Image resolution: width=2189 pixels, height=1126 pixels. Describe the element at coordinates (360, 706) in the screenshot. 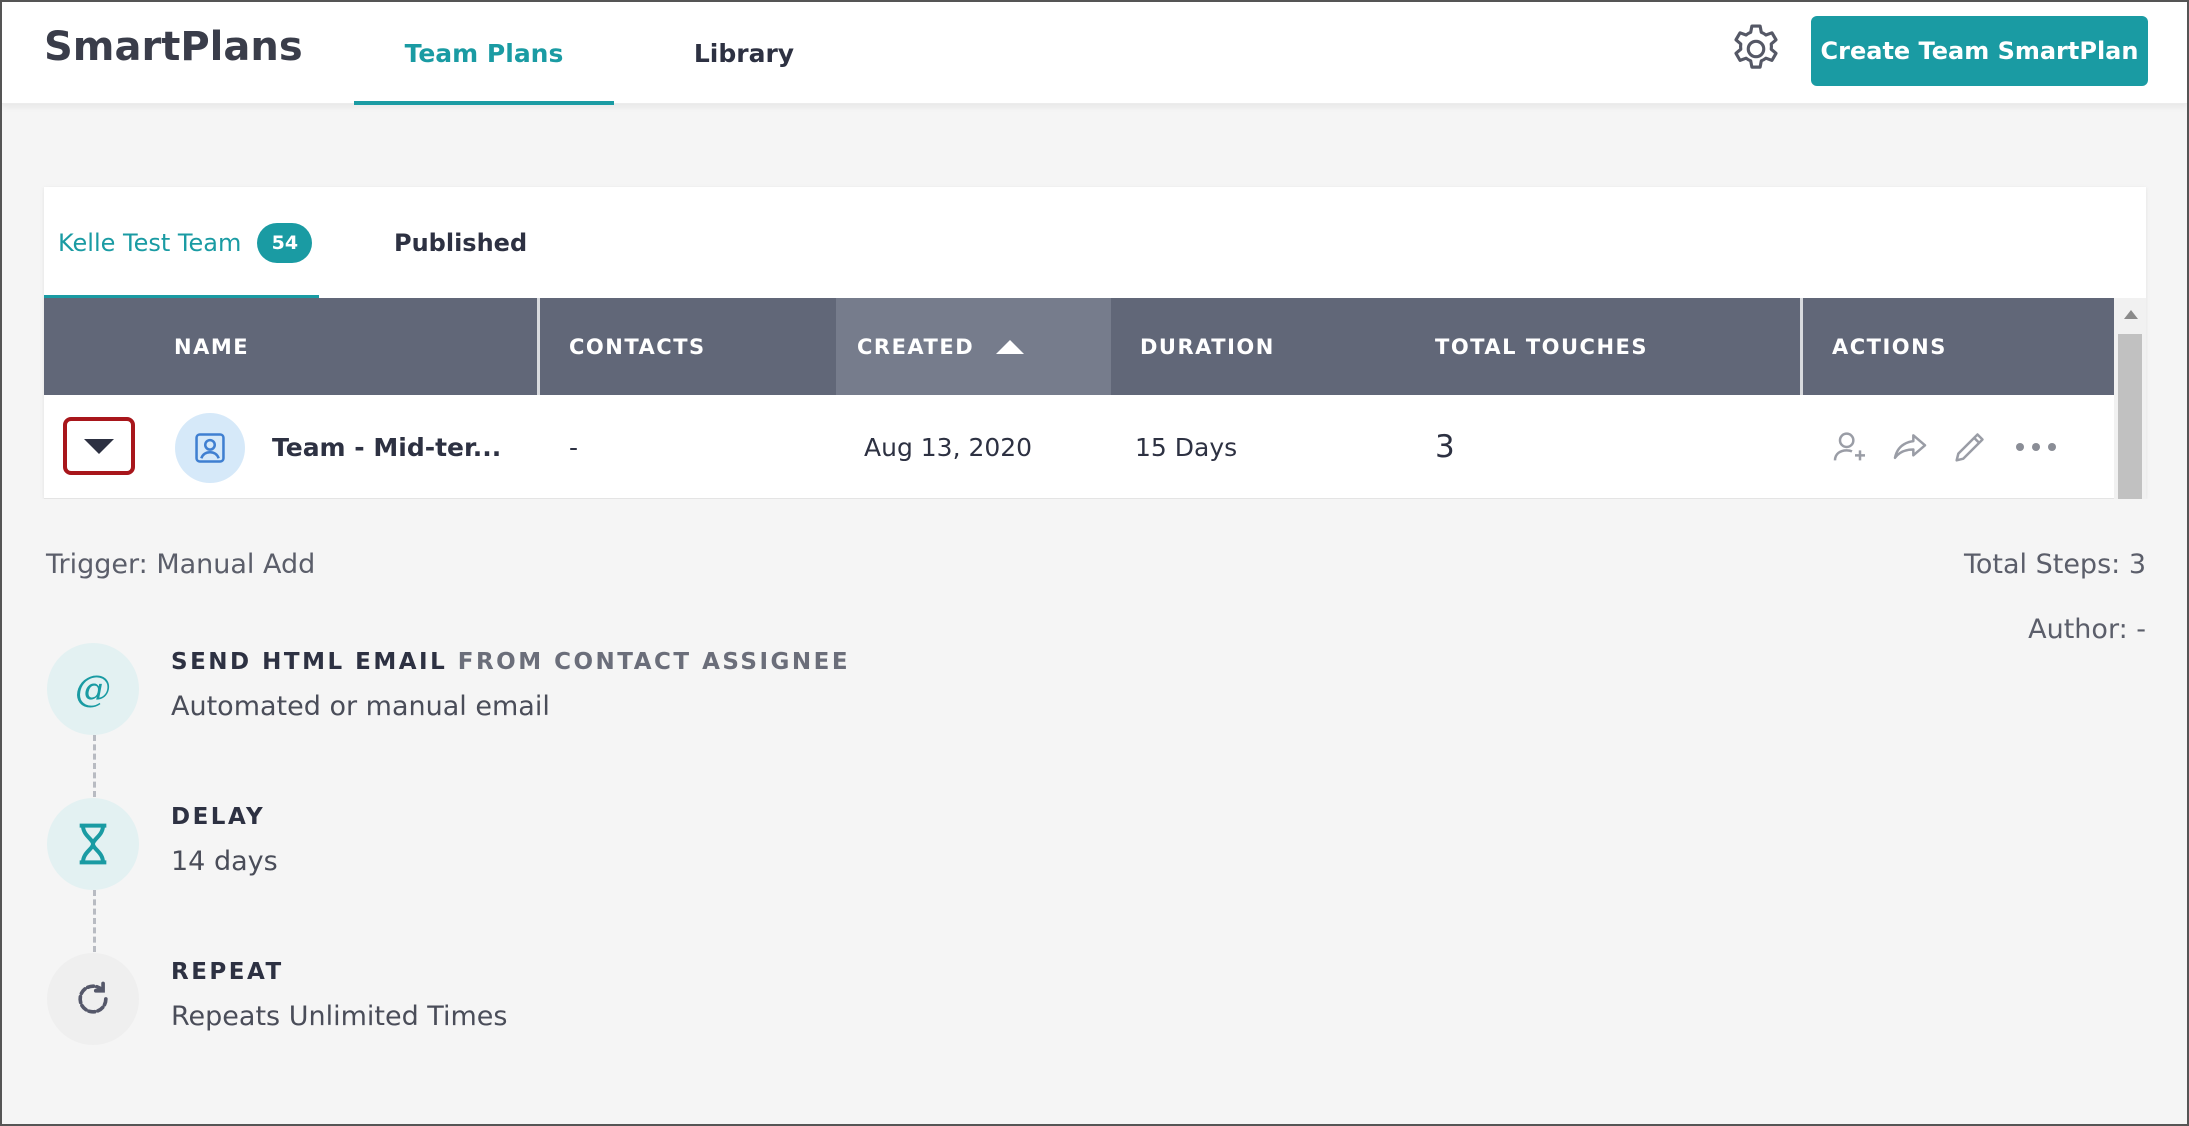

I see `step-description: Automated or manual email` at that location.